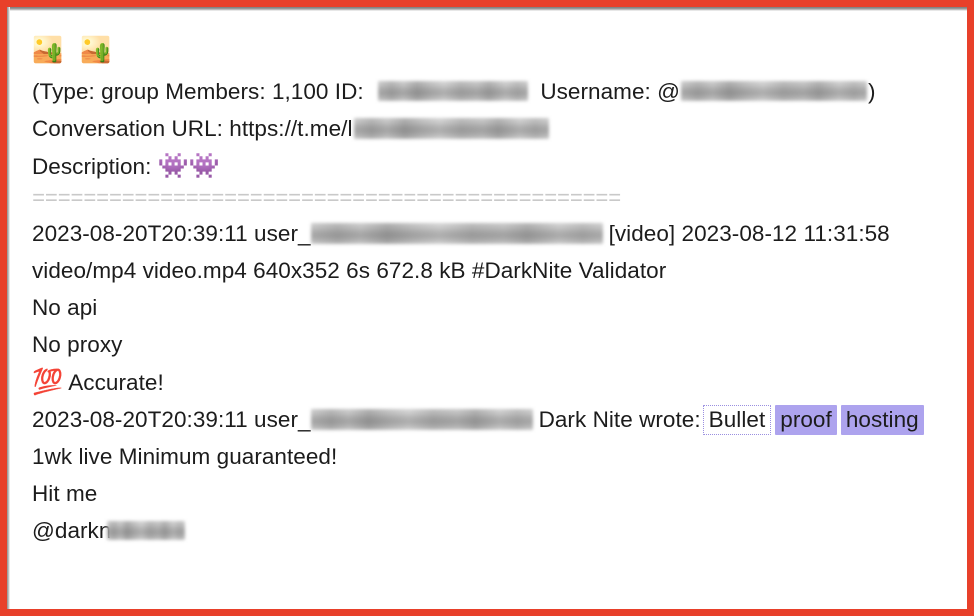 Image resolution: width=974 pixels, height=616 pixels. Describe the element at coordinates (499, 166) in the screenshot. I see `description-line: Description: 👾👾` at that location.